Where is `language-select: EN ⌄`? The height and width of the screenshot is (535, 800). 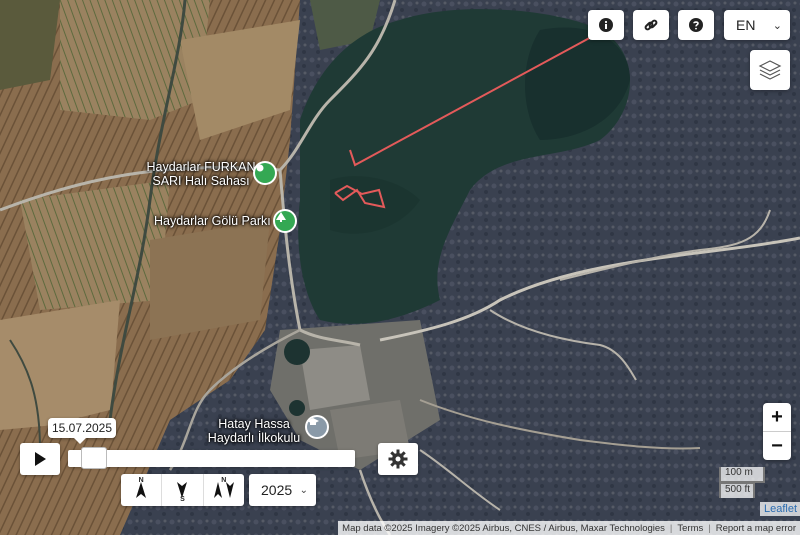 language-select: EN ⌄ is located at coordinates (757, 25).